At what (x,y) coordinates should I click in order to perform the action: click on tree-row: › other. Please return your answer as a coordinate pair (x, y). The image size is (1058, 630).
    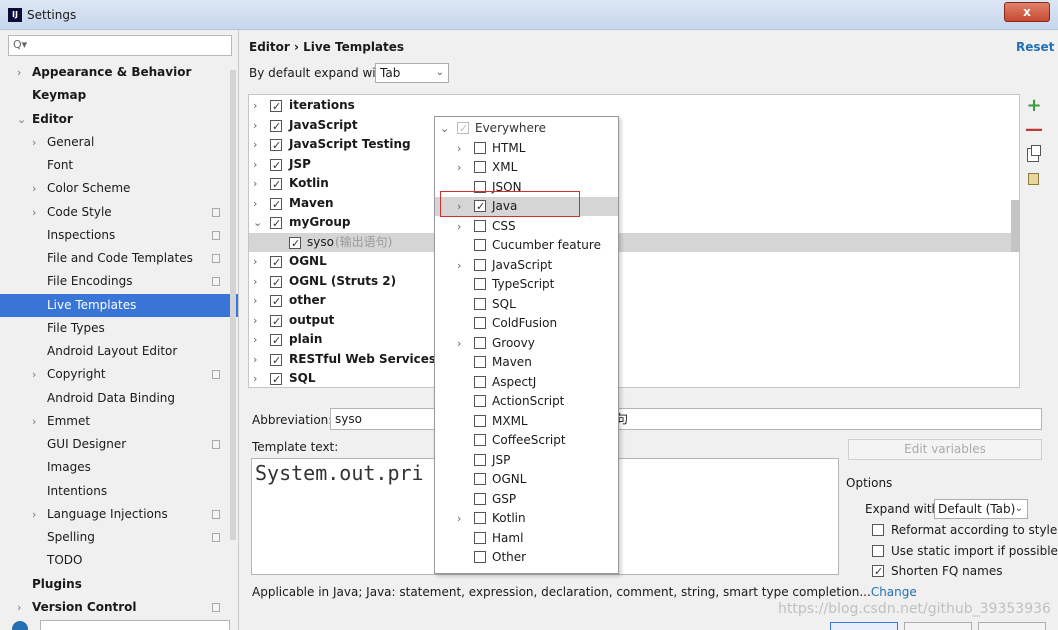
    Looking at the image, I should click on (634, 301).